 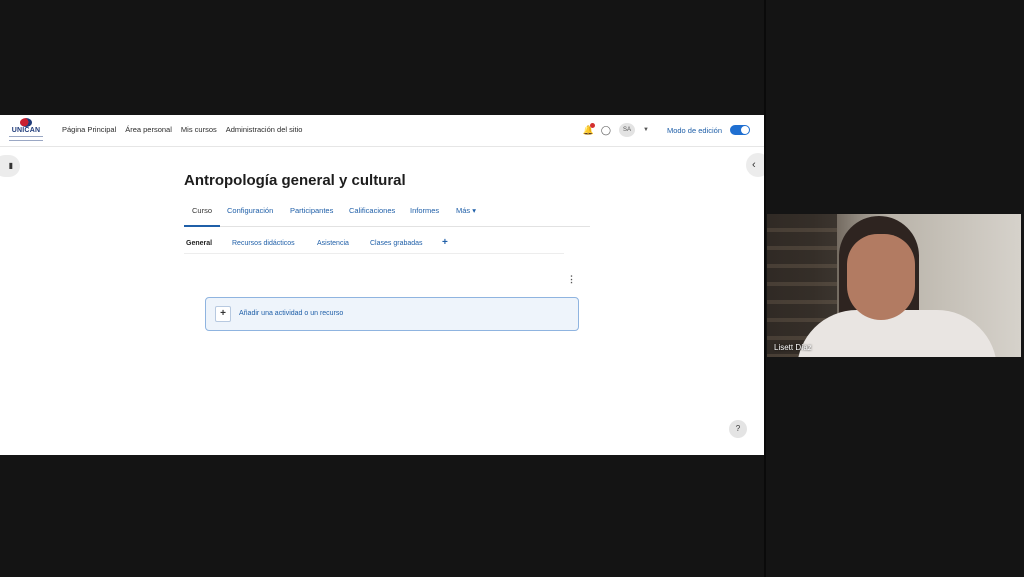 I want to click on bookmark-icon: ▮, so click(x=10, y=165).